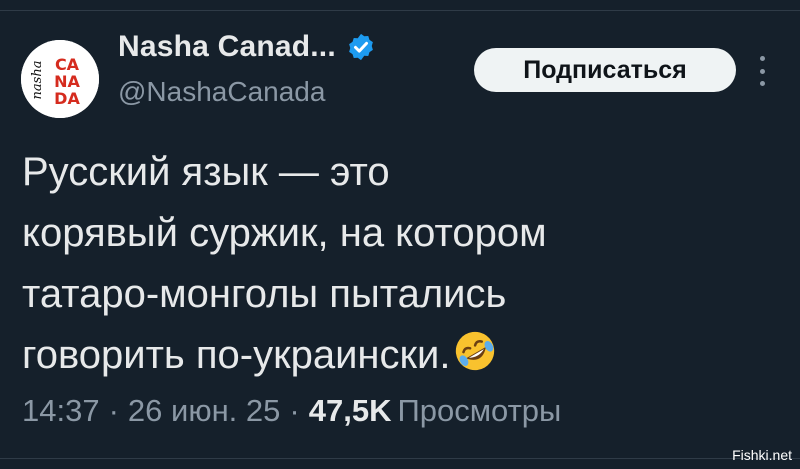 The image size is (800, 469). What do you see at coordinates (479, 410) in the screenshot?
I see `views-label: Просмотры` at bounding box center [479, 410].